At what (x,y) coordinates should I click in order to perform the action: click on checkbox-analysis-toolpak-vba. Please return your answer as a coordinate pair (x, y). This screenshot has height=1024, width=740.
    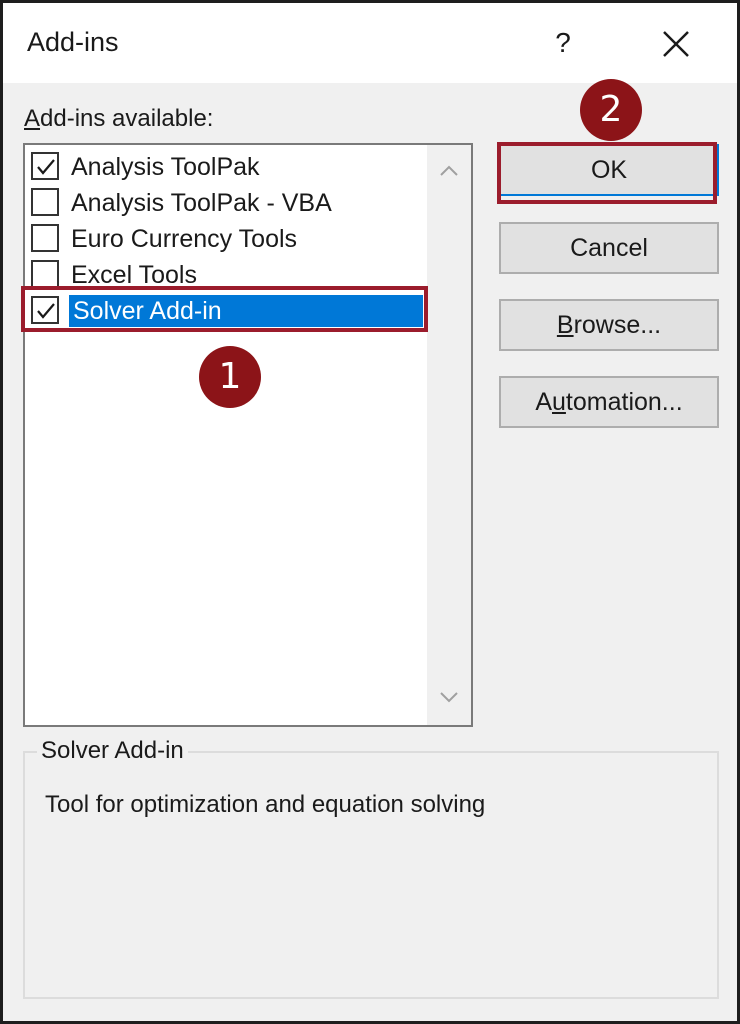
    Looking at the image, I should click on (45, 202).